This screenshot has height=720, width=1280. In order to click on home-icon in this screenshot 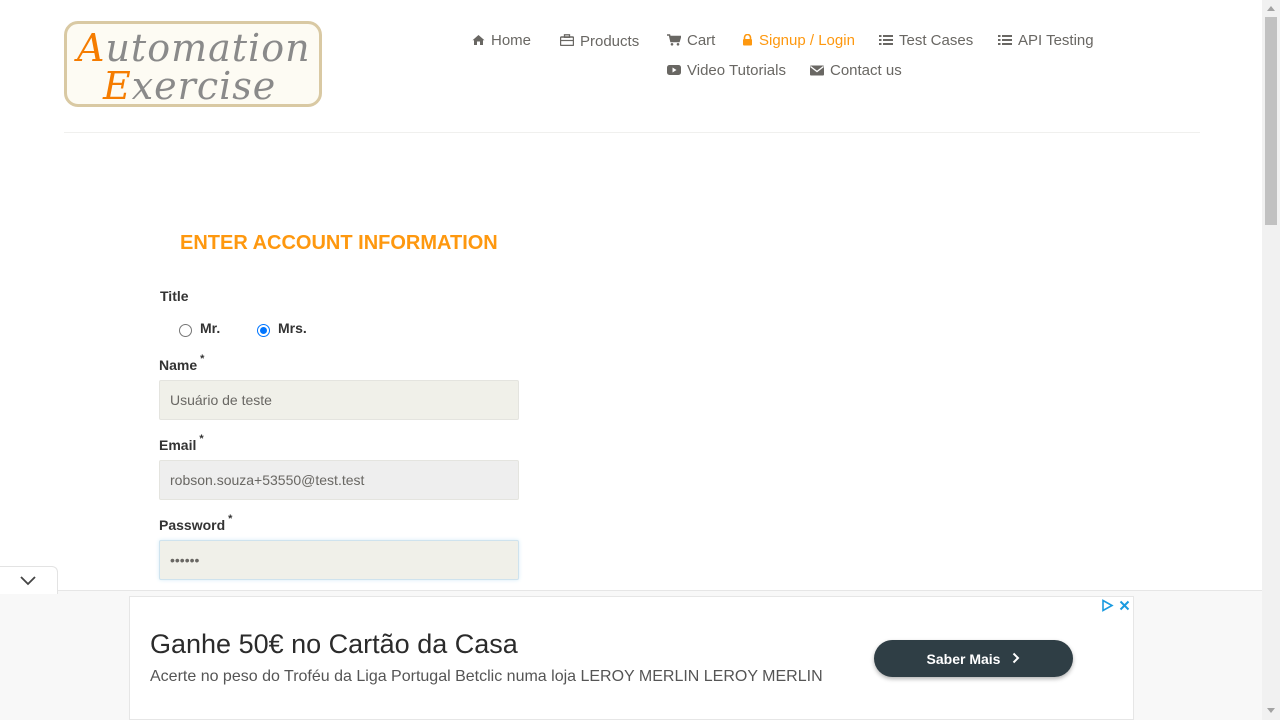, I will do `click(478, 40)`.